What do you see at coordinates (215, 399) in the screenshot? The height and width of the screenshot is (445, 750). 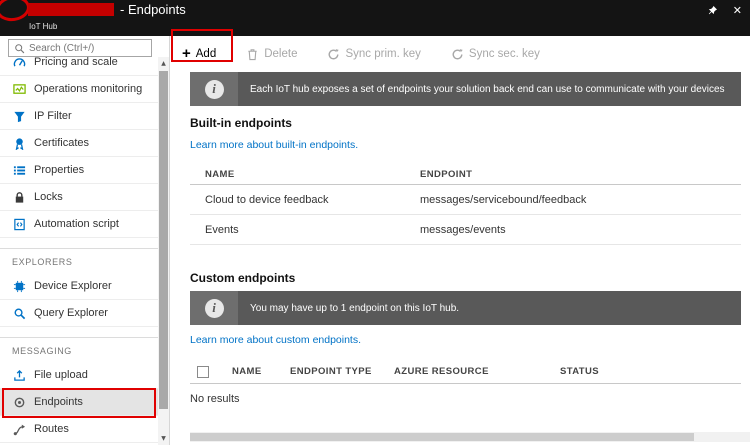 I see `empty-results-text: No results` at bounding box center [215, 399].